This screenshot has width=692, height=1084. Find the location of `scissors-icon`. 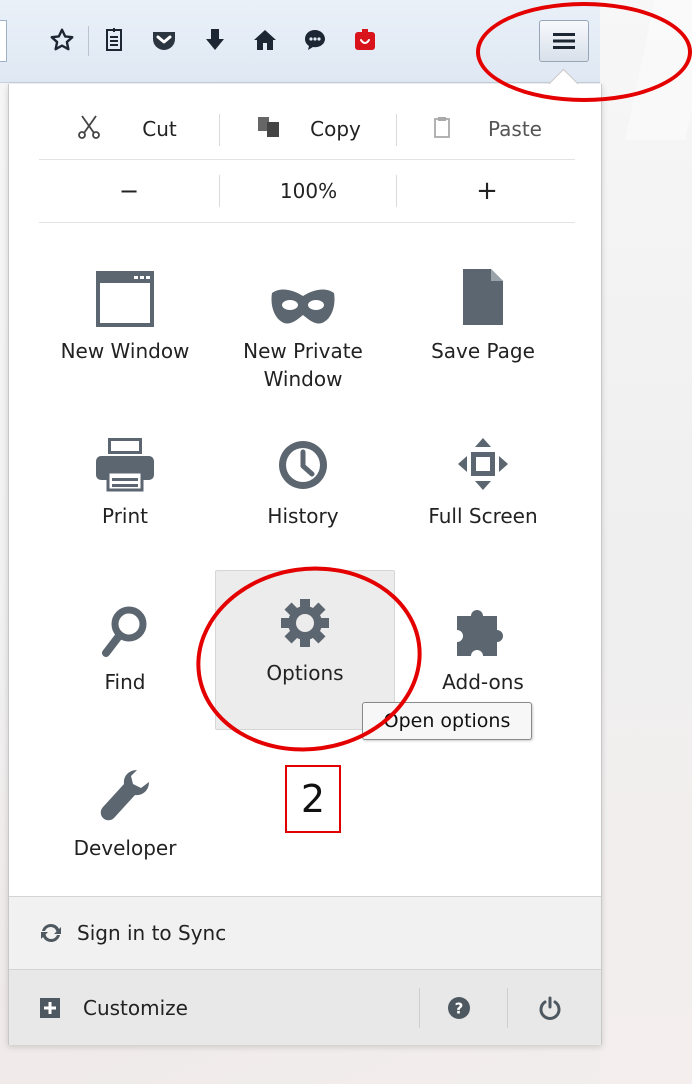

scissors-icon is located at coordinates (89, 129).